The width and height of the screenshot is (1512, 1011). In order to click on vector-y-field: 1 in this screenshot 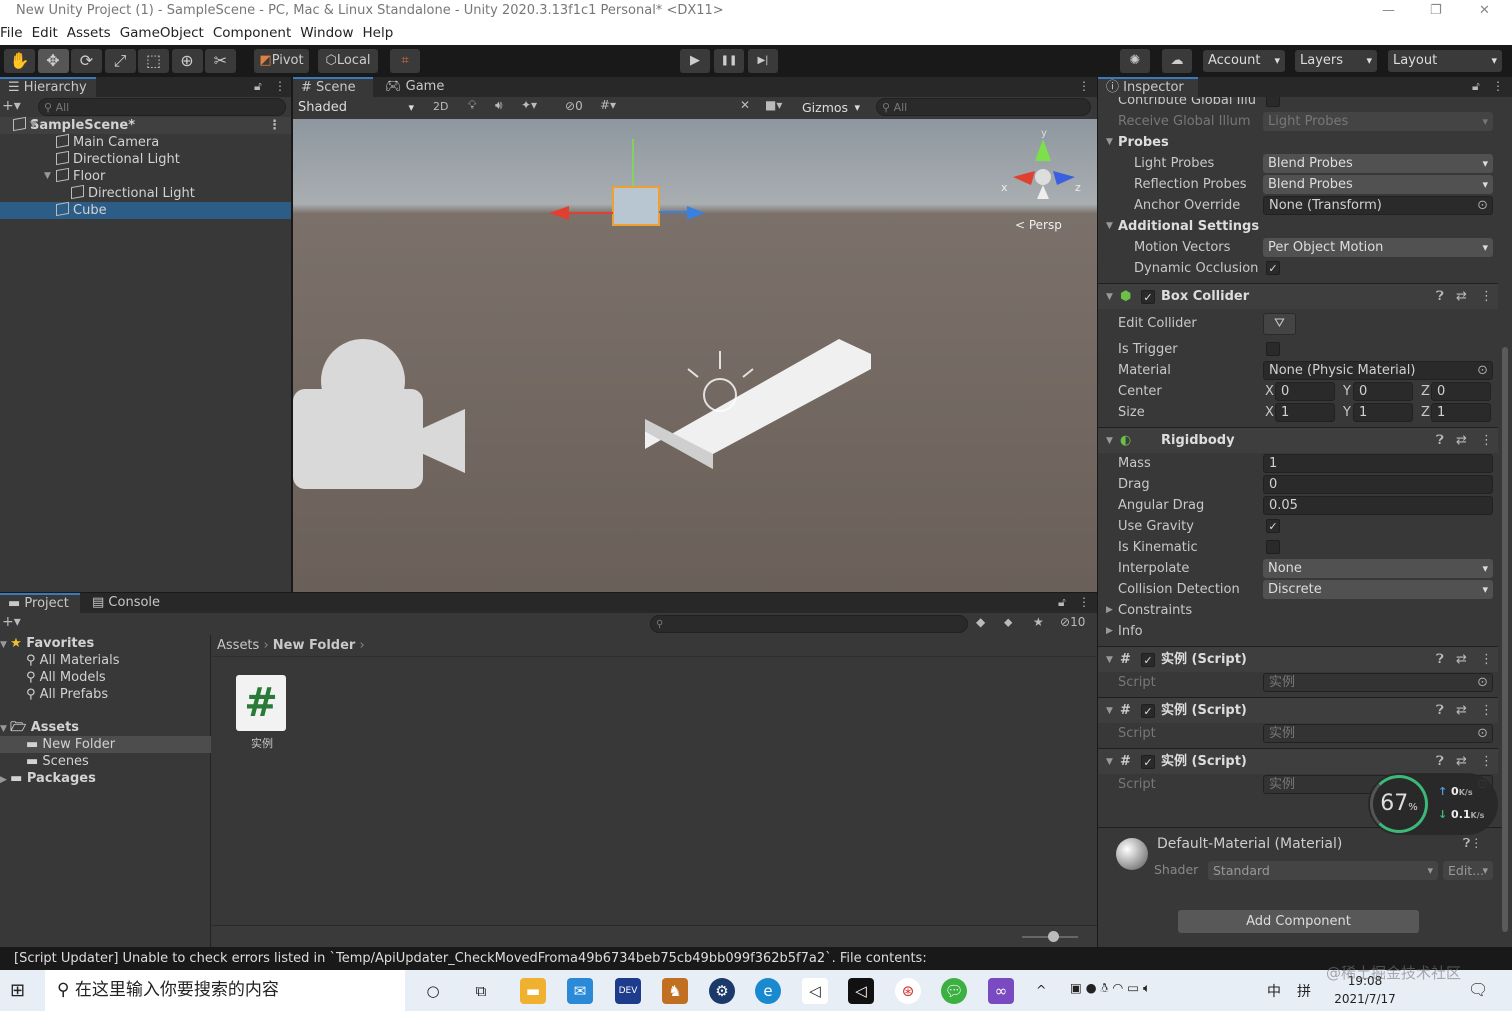, I will do `click(1383, 412)`.